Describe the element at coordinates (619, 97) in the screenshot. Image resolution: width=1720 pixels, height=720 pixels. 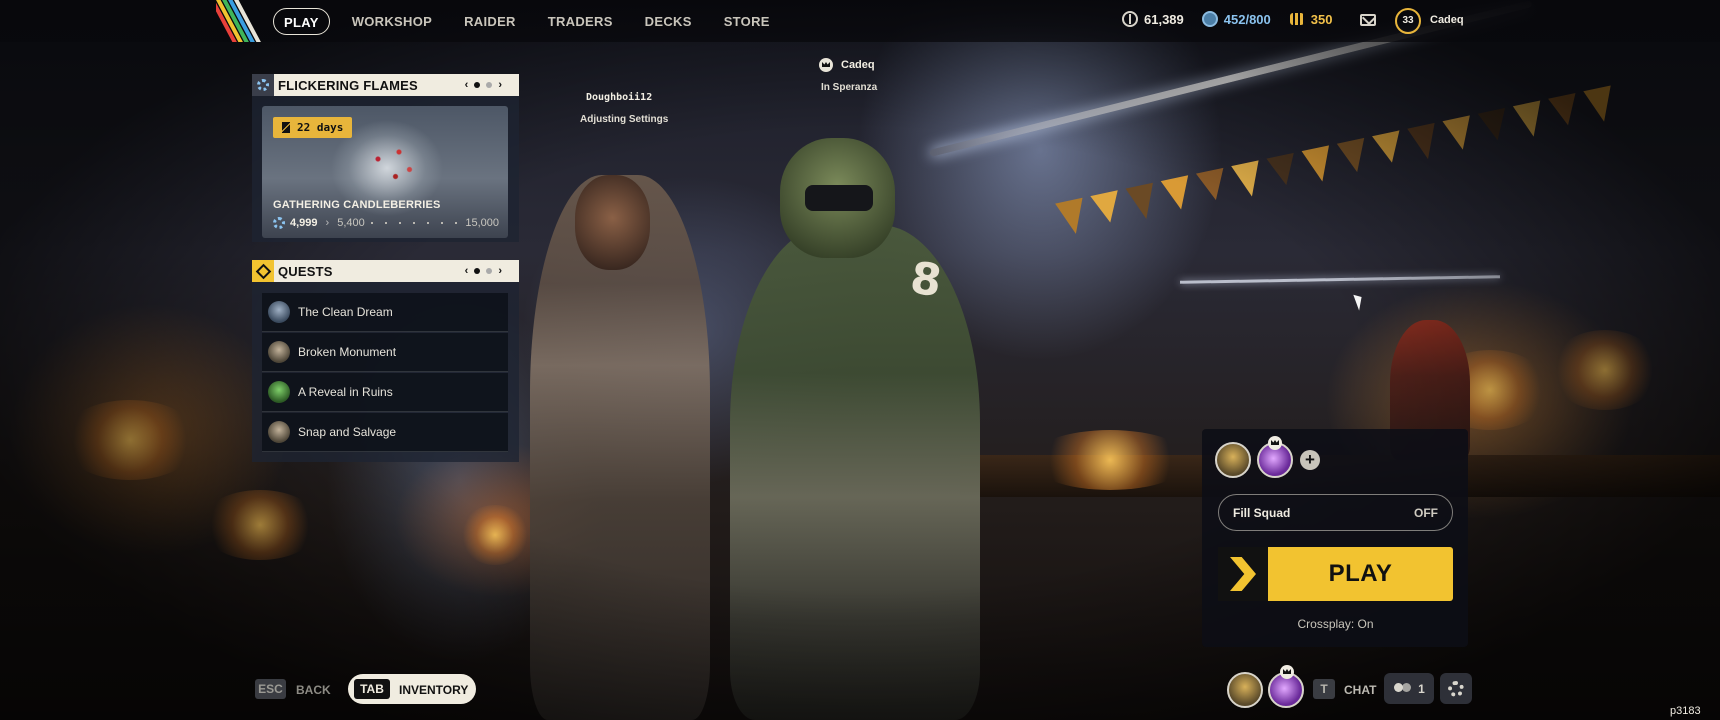
I see `teammate-nameplate: Doughboii12` at that location.